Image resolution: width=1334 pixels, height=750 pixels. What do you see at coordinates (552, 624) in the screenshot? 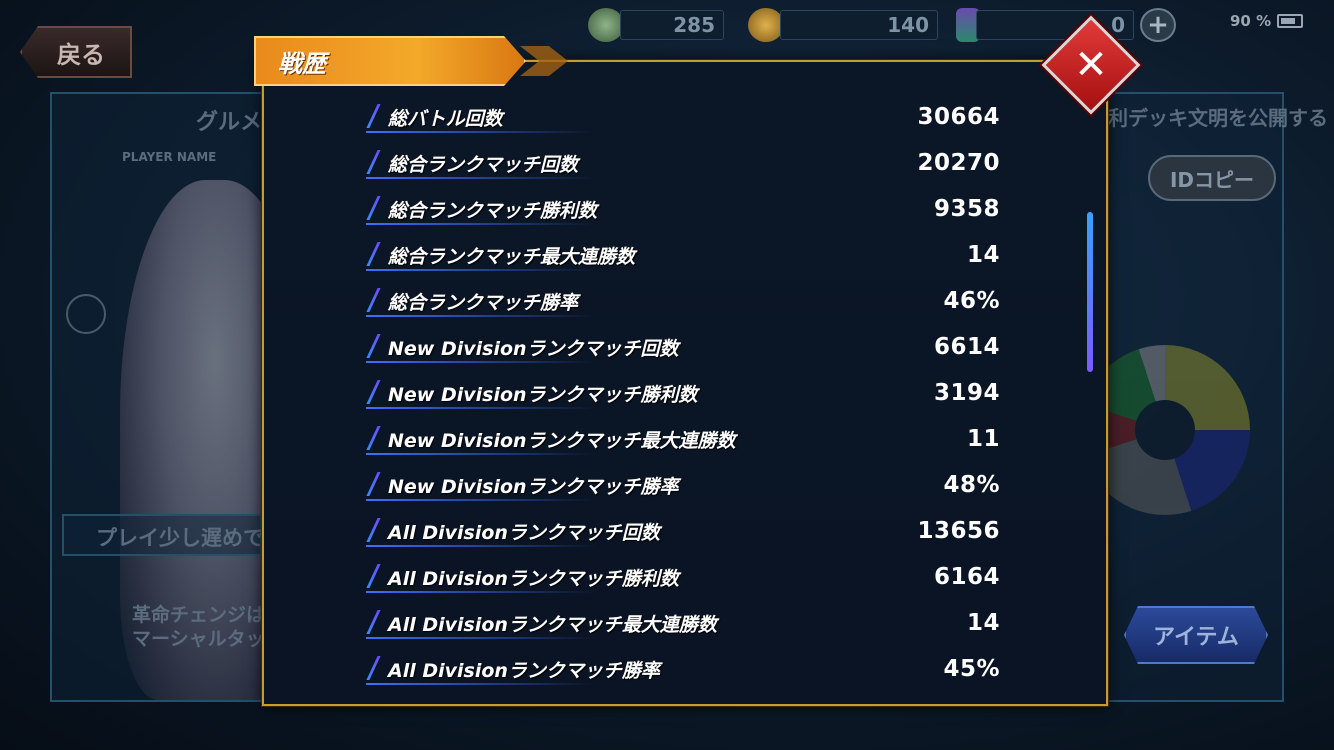
I see `stat-label: All Divisionランクマッチ最大連勝数` at bounding box center [552, 624].